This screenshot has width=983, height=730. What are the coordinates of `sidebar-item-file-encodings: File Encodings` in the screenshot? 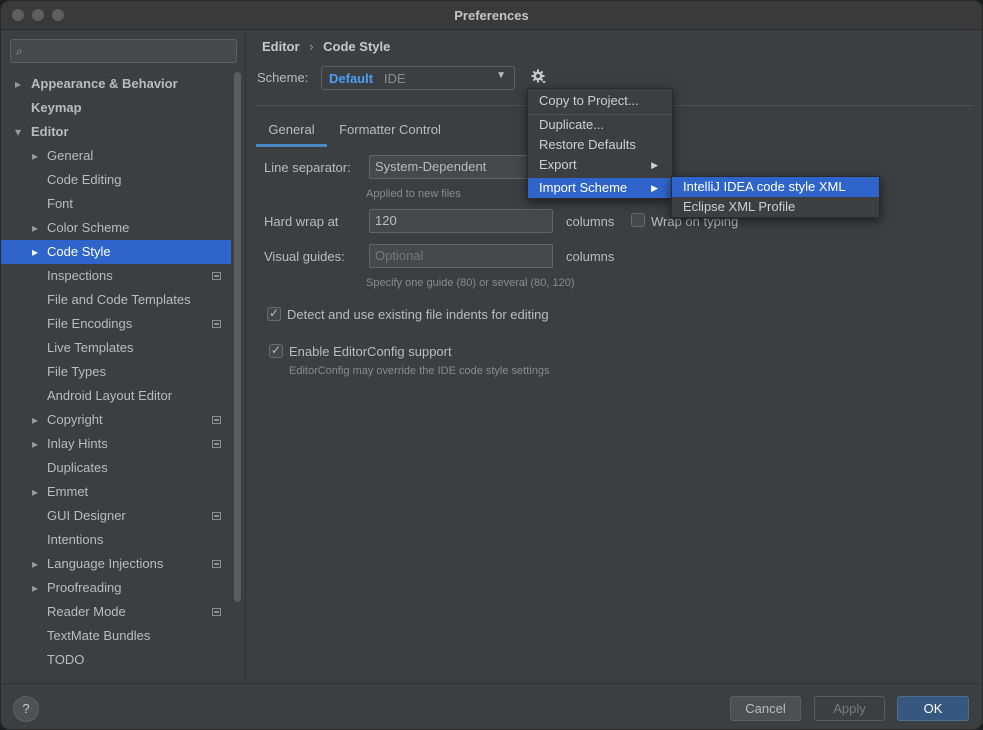 It's located at (116, 324).